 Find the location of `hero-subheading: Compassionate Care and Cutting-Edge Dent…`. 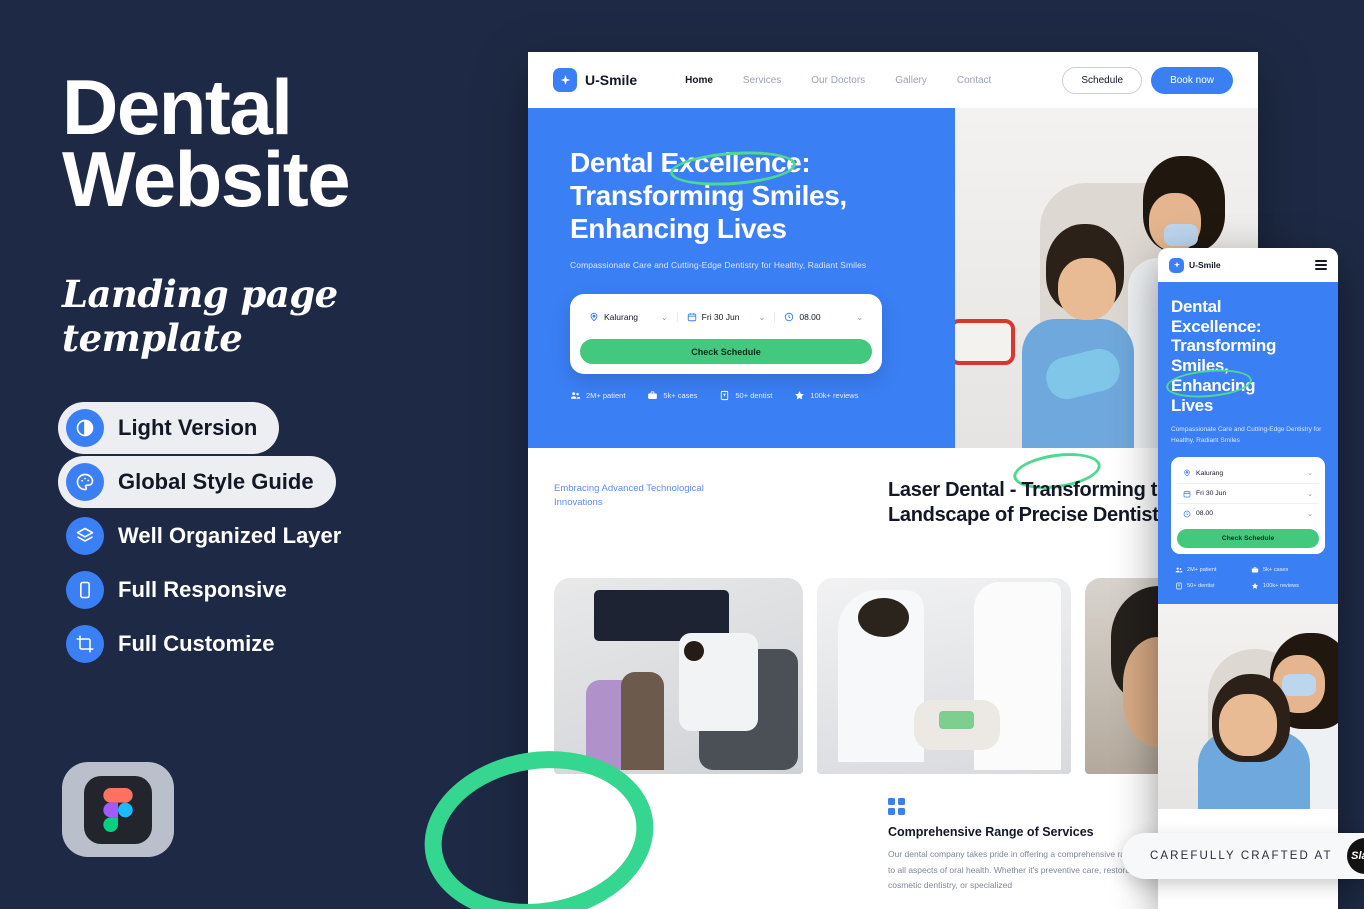

hero-subheading: Compassionate Care and Cutting-Edge Dent… is located at coordinates (718, 265).